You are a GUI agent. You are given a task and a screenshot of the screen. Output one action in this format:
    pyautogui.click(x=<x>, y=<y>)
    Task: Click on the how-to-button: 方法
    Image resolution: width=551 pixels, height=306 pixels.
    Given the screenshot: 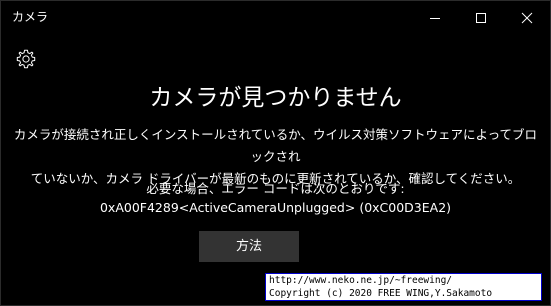 What is the action you would take?
    pyautogui.click(x=249, y=246)
    